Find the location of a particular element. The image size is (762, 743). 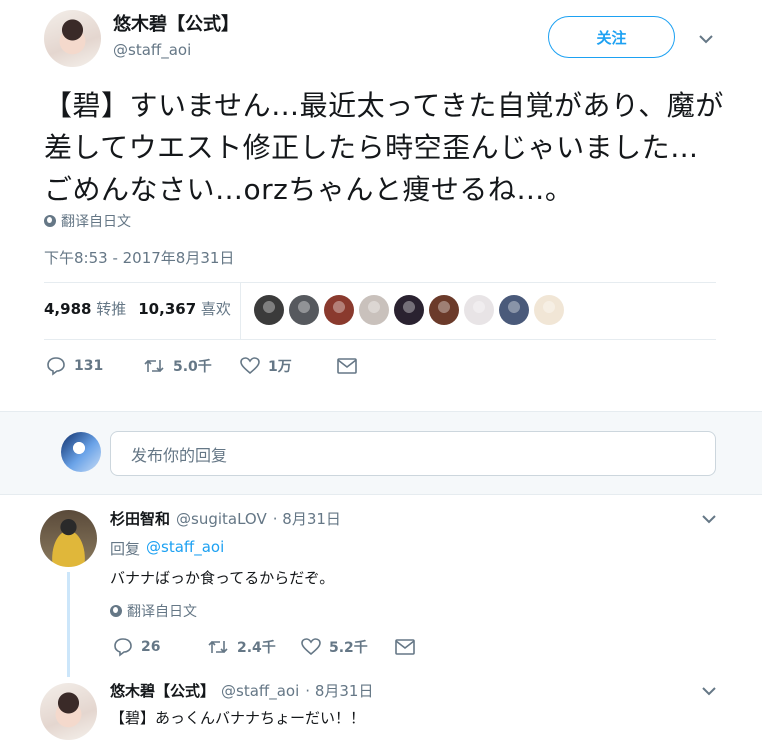

replying-to: 回复 @staff_aoi is located at coordinates (167, 548).